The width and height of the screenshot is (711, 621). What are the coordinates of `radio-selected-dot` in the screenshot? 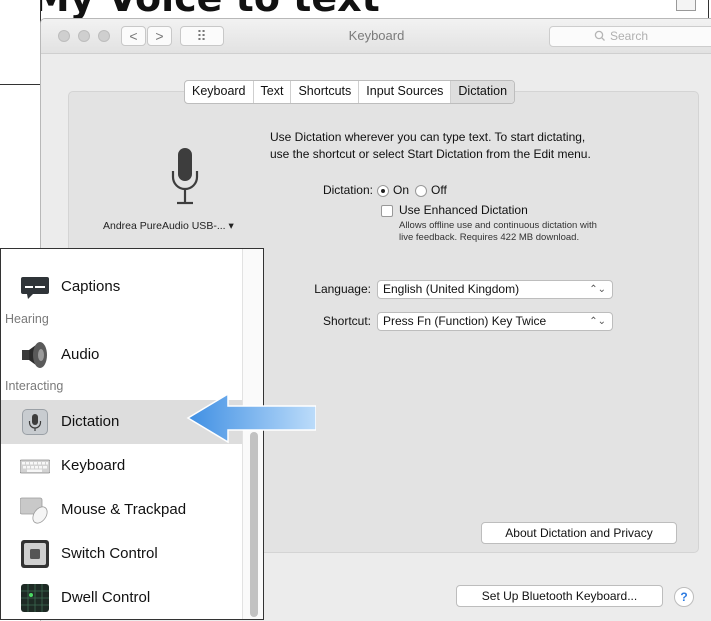 It's located at (383, 191).